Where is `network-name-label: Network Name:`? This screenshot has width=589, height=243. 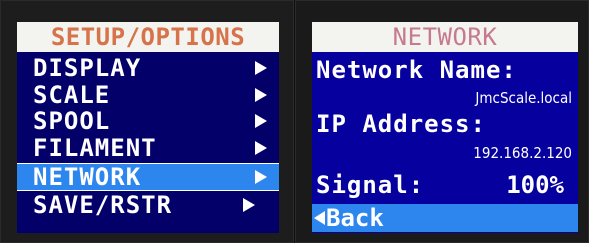
network-name-label: Network Name: is located at coordinates (416, 70).